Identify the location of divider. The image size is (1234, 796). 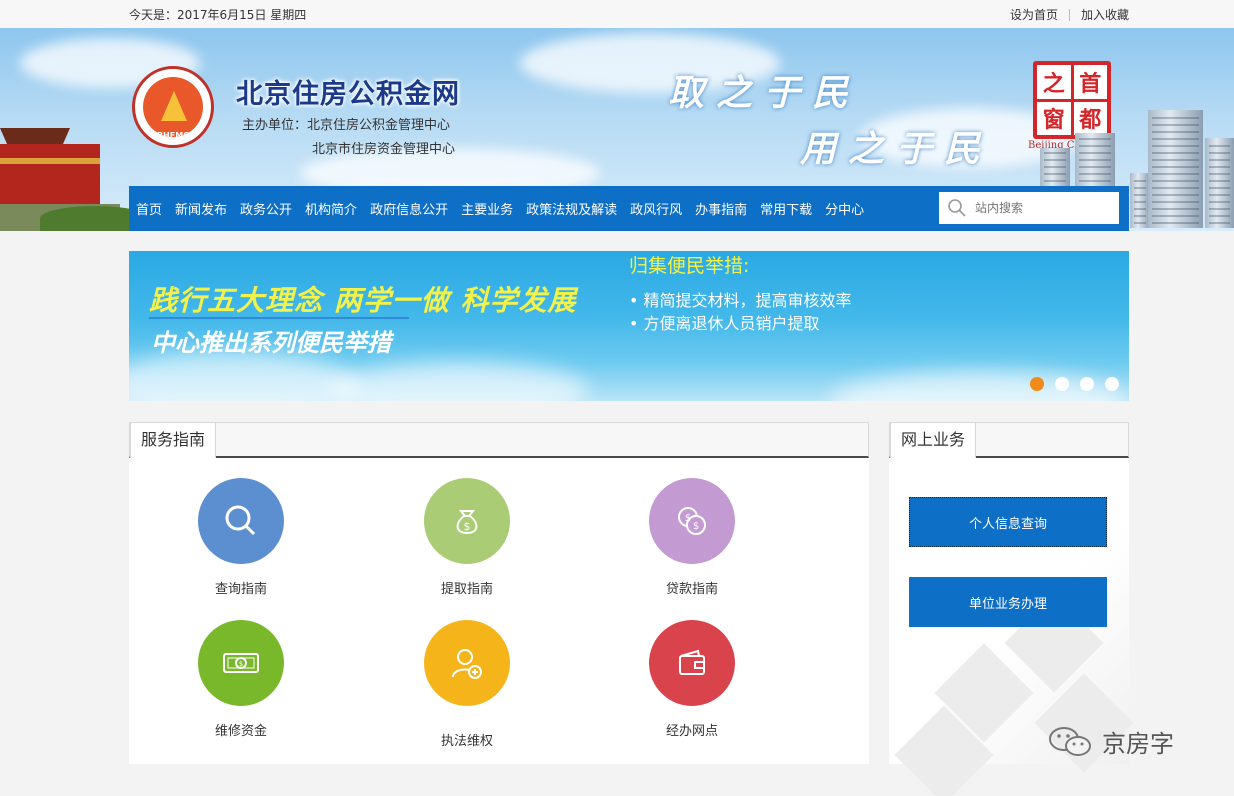
(1069, 14).